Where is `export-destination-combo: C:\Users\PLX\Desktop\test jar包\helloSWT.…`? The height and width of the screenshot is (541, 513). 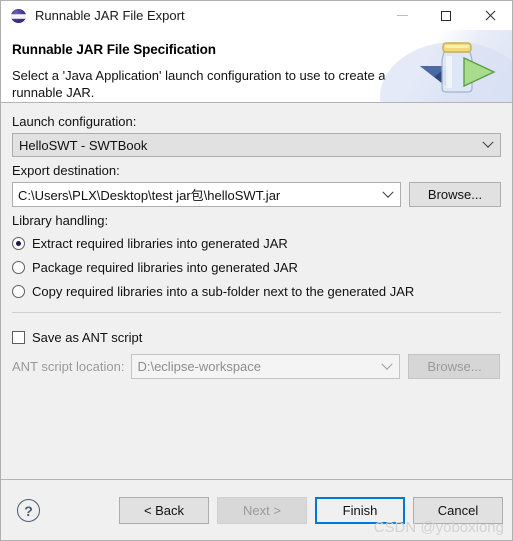
export-destination-combo: C:\Users\PLX\Desktop\test jar包\helloSWT.… is located at coordinates (206, 194).